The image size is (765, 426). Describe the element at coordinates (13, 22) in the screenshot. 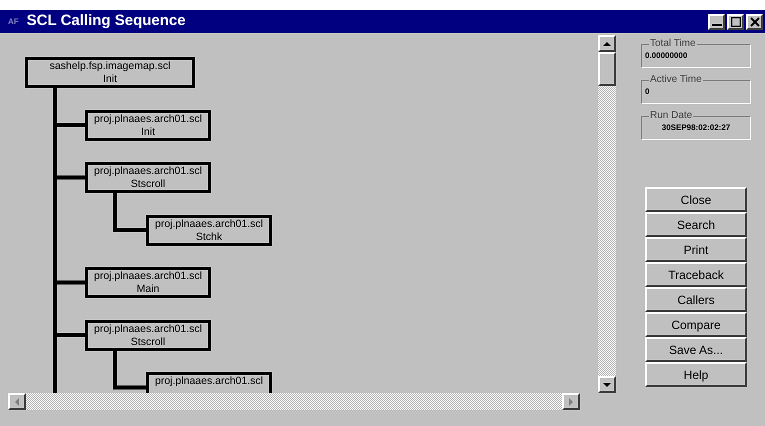

I see `app-icon: AF` at that location.